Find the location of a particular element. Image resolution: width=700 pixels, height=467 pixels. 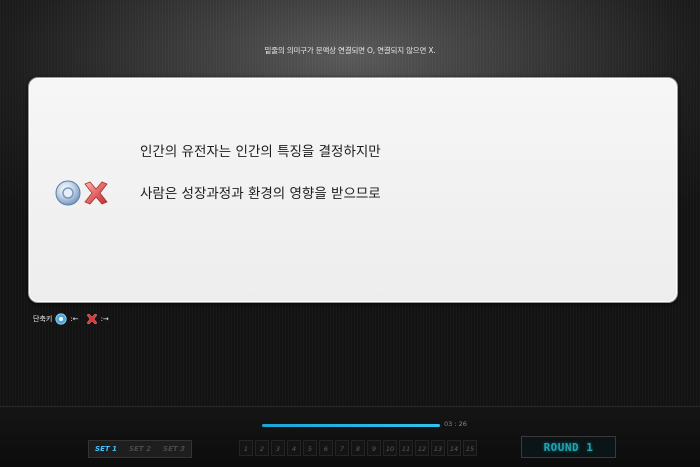

tab-set-2: SET 2 is located at coordinates (140, 449).